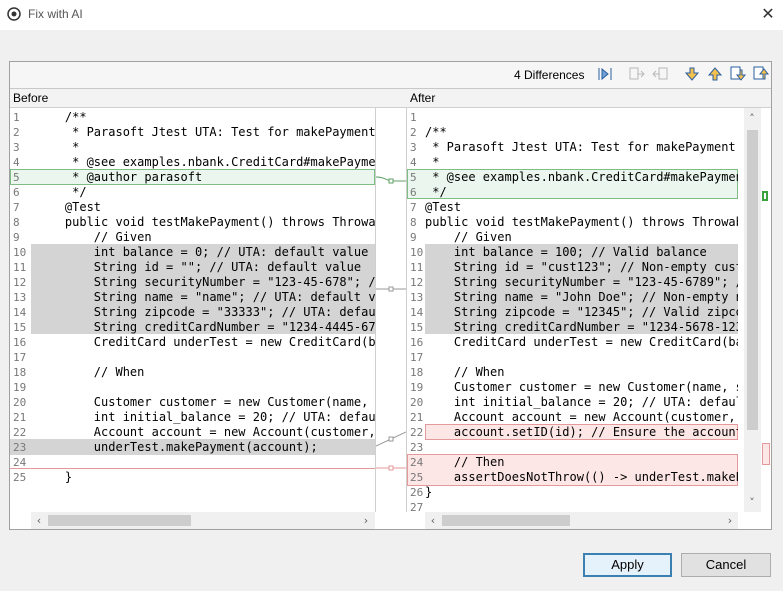 Image resolution: width=783 pixels, height=591 pixels. Describe the element at coordinates (549, 75) in the screenshot. I see `difference-count: 4 Differences` at that location.